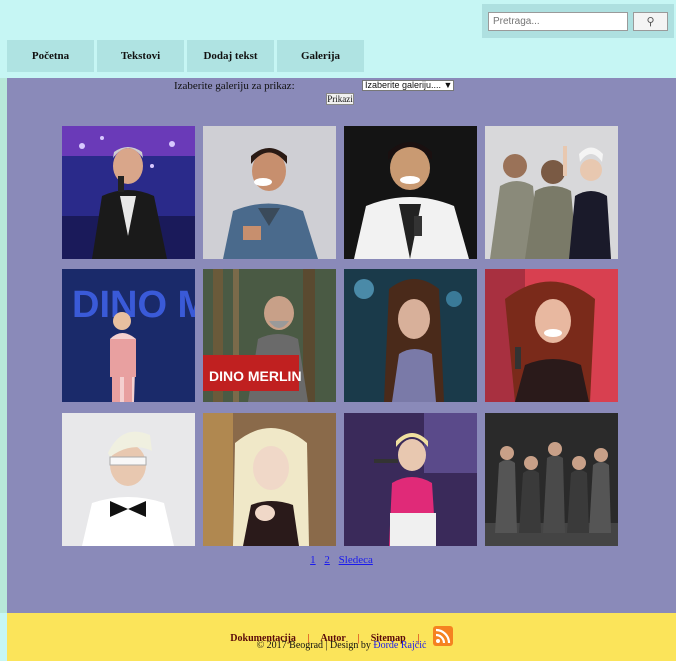 The width and height of the screenshot is (676, 661). What do you see at coordinates (140, 56) in the screenshot?
I see `nav-item-tekstovi: Tekstovi` at bounding box center [140, 56].